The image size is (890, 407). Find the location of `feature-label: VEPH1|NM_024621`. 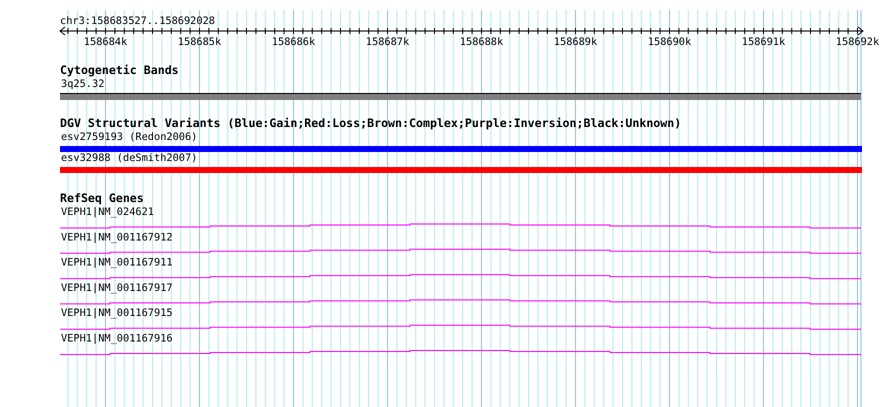

feature-label: VEPH1|NM_024621 is located at coordinates (107, 212).